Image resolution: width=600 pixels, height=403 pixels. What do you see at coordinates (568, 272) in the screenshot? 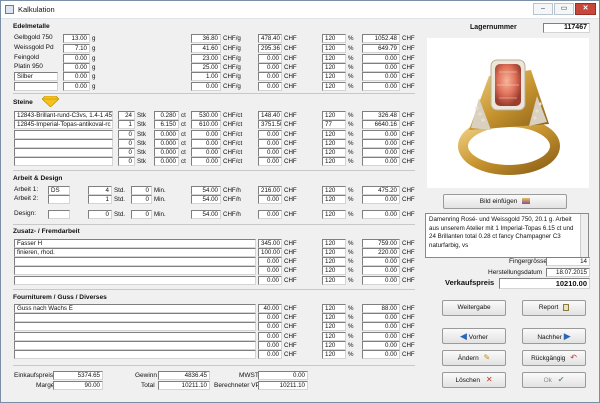
I see `herstellungsdatum-field: 18.07.2015` at bounding box center [568, 272].